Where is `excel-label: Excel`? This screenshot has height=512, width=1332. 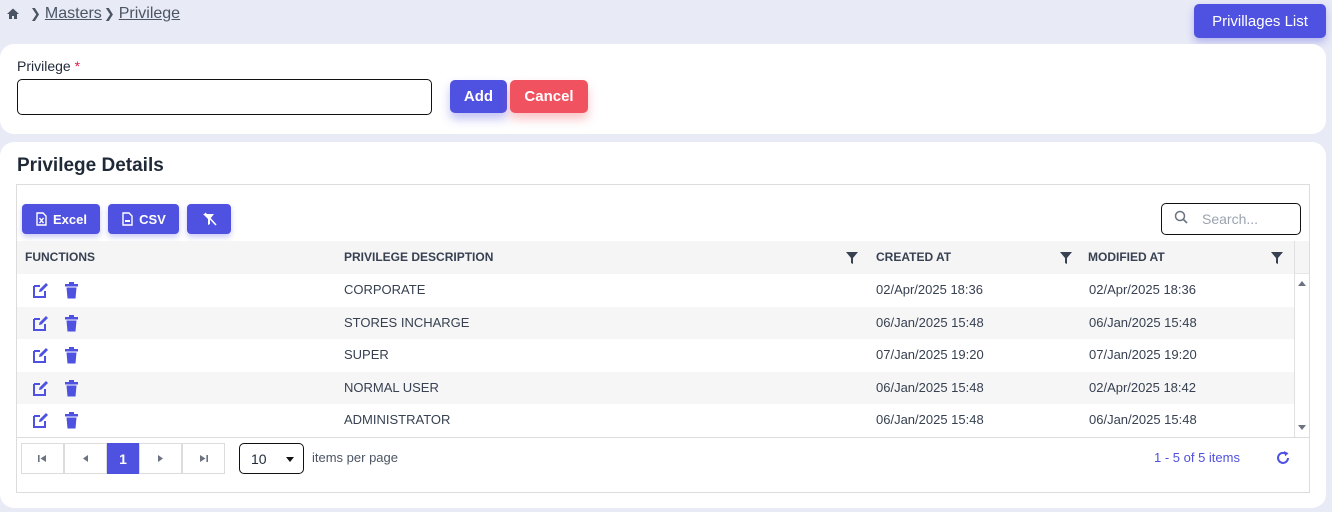
excel-label: Excel is located at coordinates (70, 219).